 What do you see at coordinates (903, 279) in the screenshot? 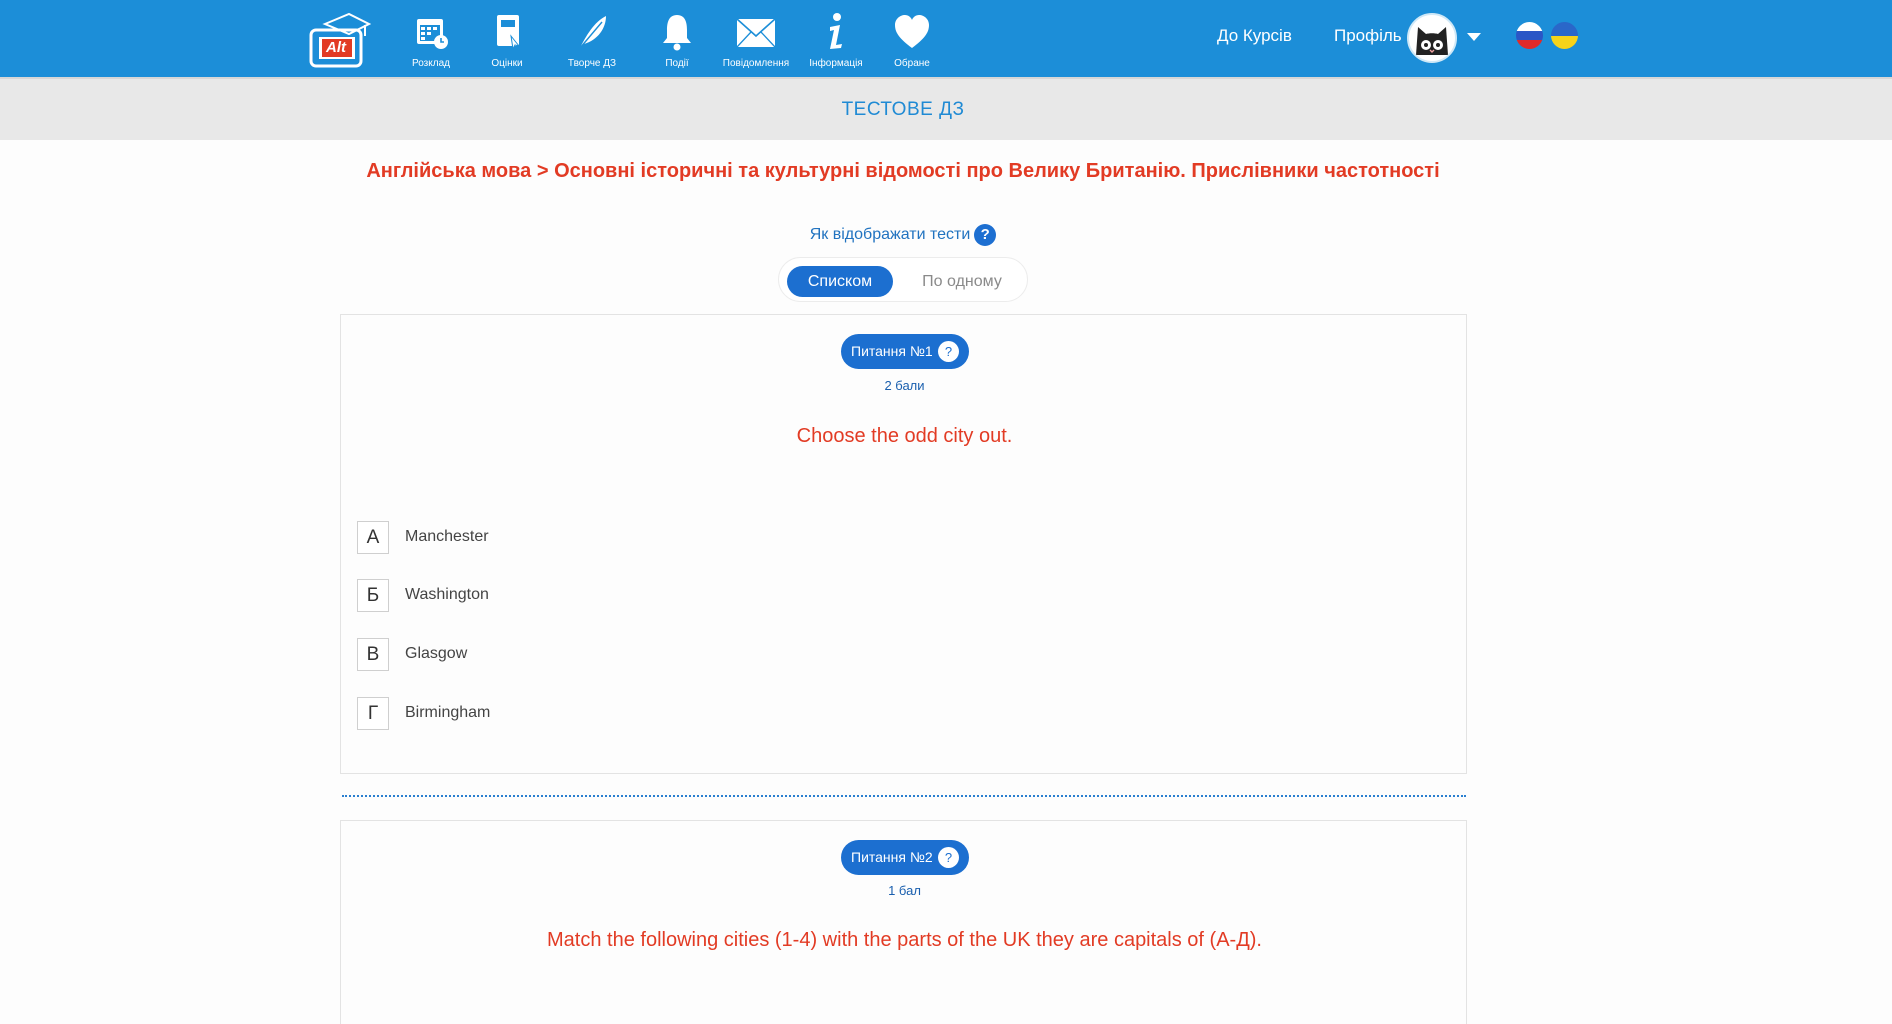
I see `display-mode-toggle: Списком По одному` at bounding box center [903, 279].